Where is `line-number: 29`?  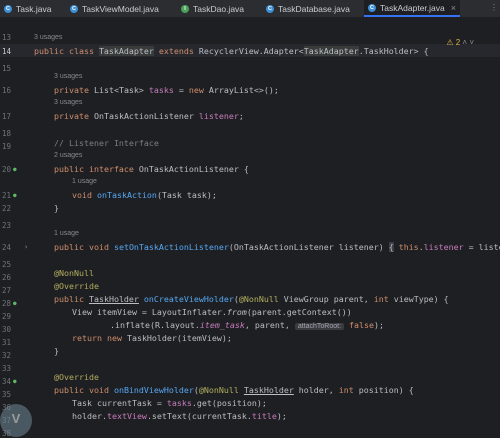 line-number: 29 is located at coordinates (6, 316).